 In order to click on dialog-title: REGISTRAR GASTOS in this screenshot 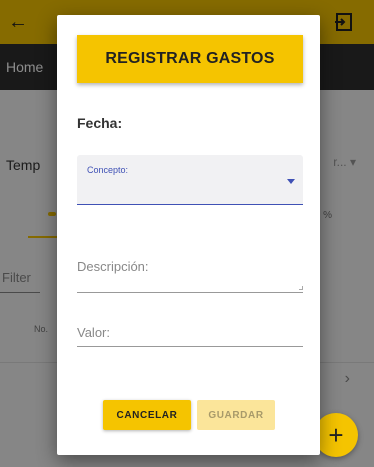, I will do `click(190, 59)`.